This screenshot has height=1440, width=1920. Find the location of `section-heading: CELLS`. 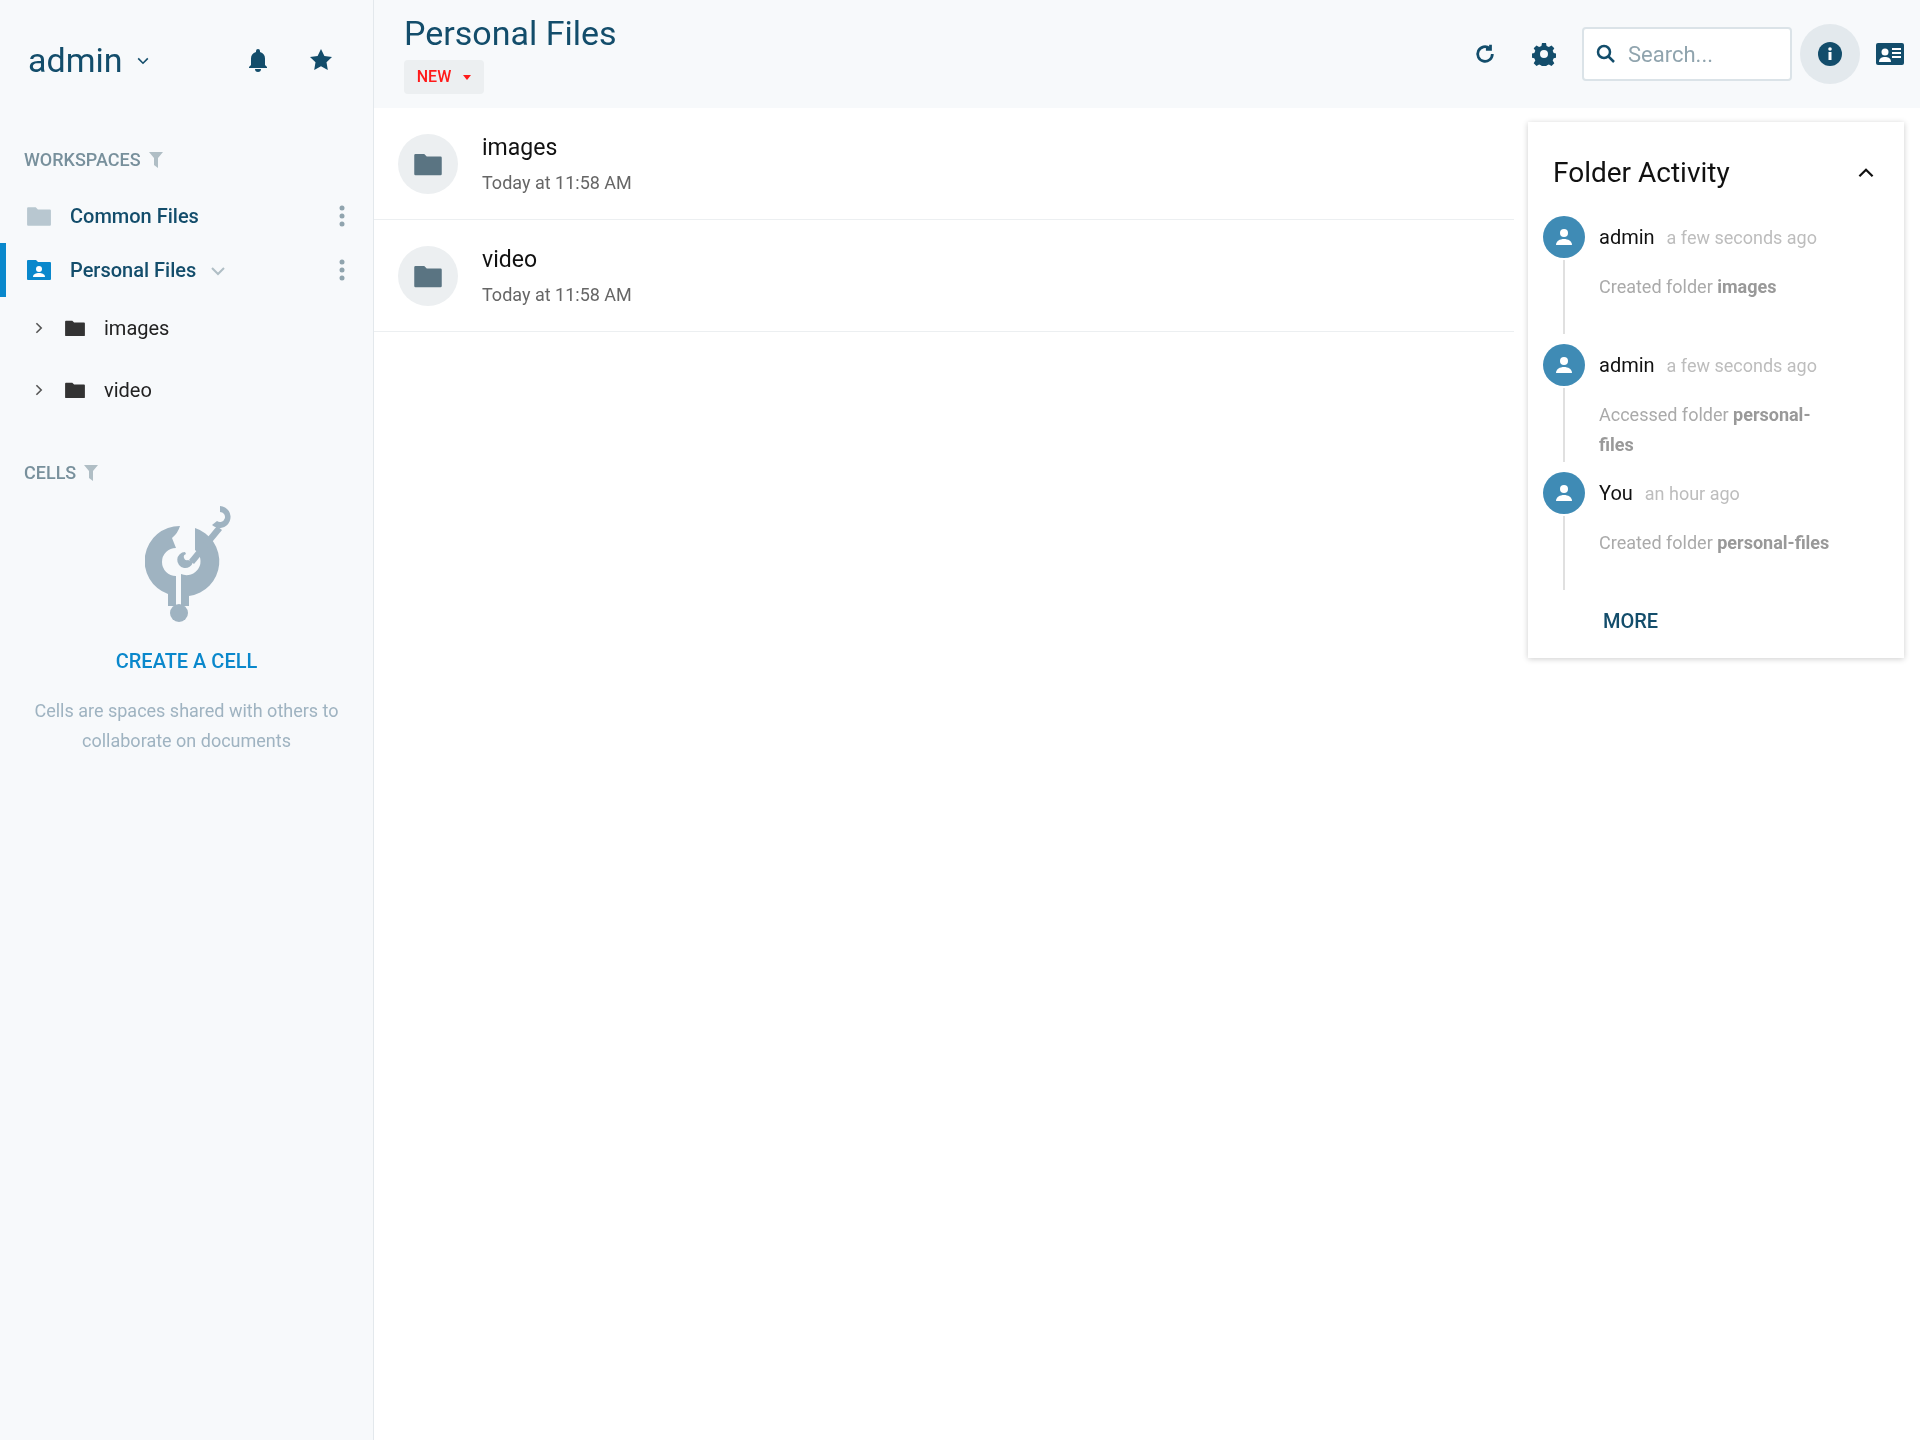

section-heading: CELLS is located at coordinates (50, 473).